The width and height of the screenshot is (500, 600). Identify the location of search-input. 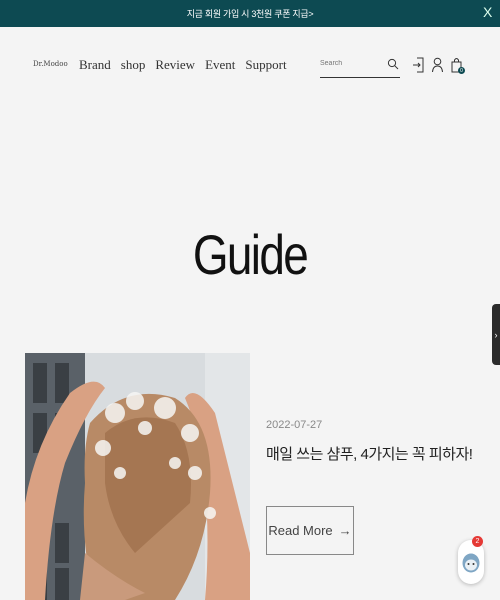
(353, 63).